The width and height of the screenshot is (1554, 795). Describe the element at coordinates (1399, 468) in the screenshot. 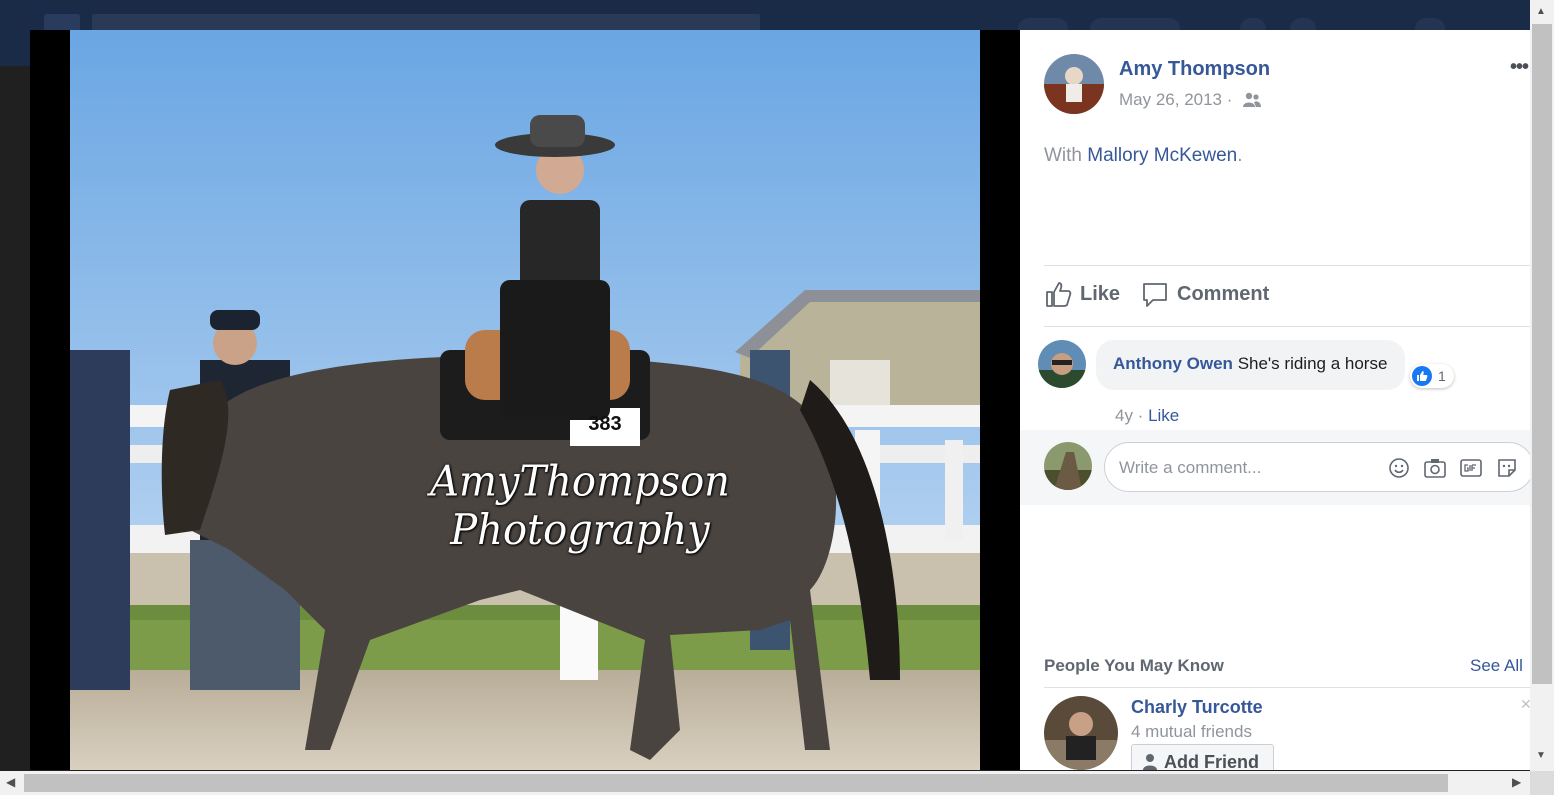

I see `emoji-icon` at that location.